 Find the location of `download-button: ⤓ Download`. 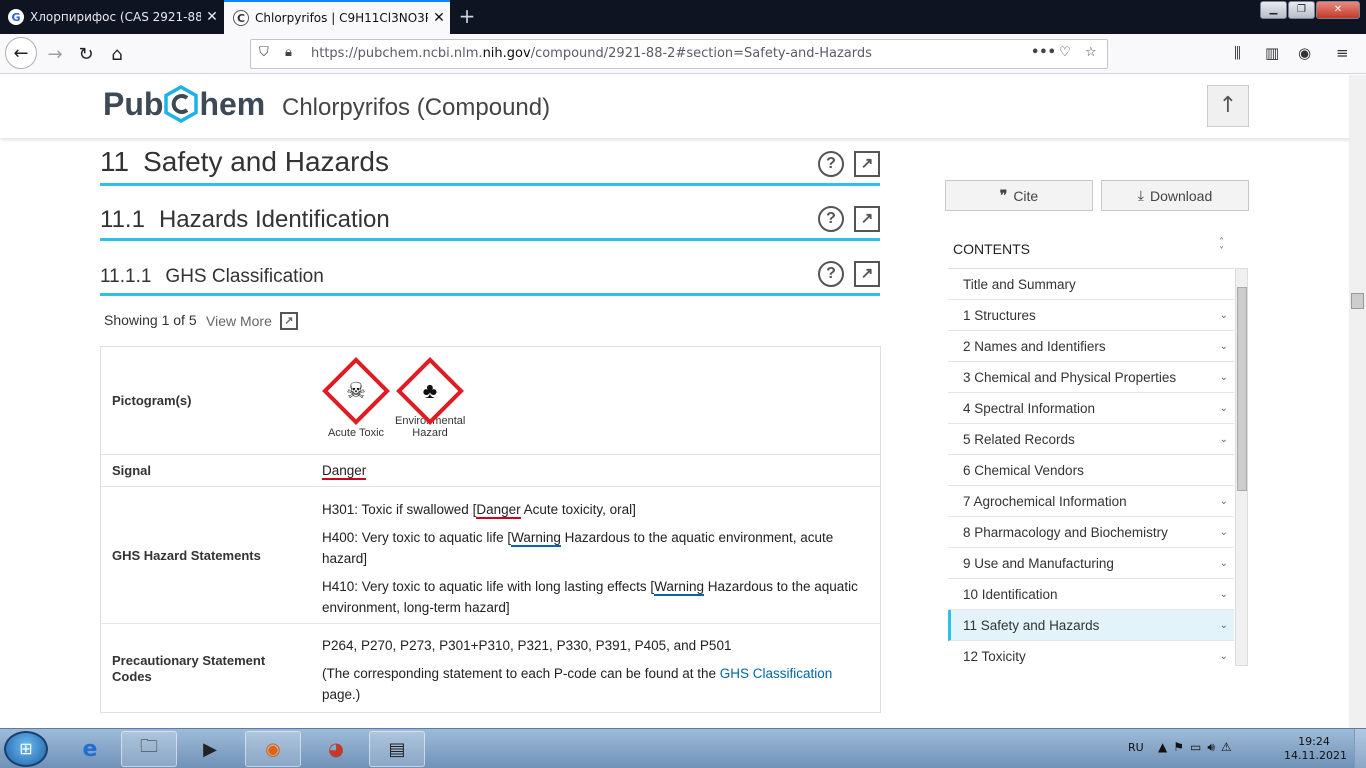

download-button: ⤓ Download is located at coordinates (1175, 195).